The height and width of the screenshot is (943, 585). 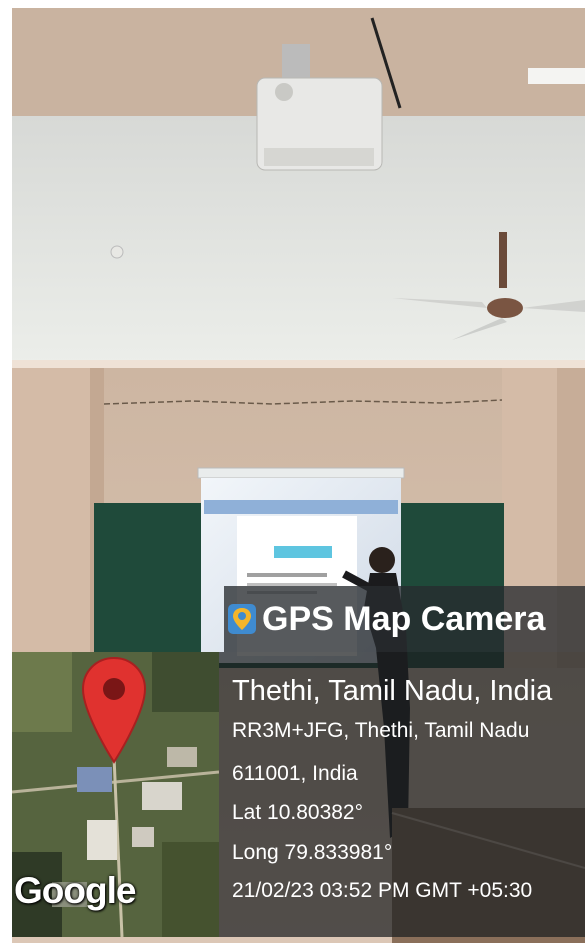 What do you see at coordinates (392, 691) in the screenshot?
I see `place-name: Thethi, Tamil Nadu, India` at bounding box center [392, 691].